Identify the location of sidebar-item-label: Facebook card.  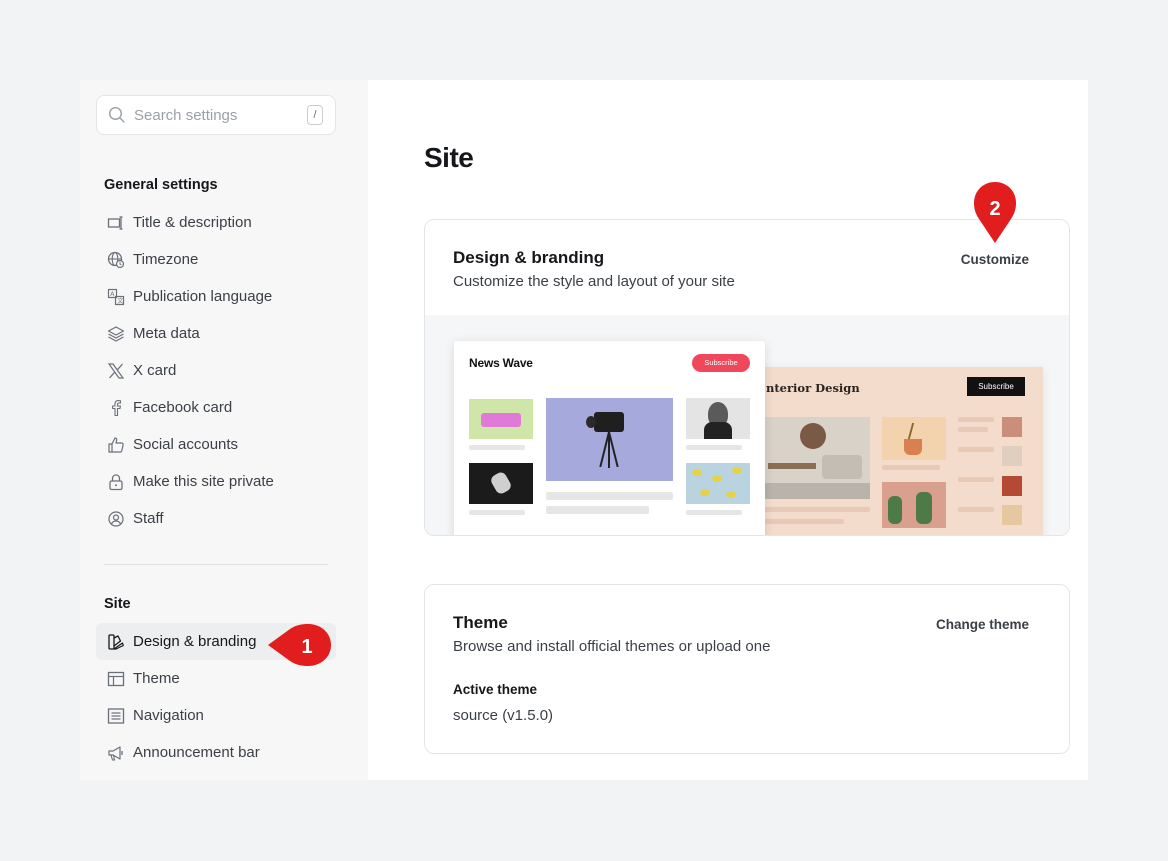
(183, 407).